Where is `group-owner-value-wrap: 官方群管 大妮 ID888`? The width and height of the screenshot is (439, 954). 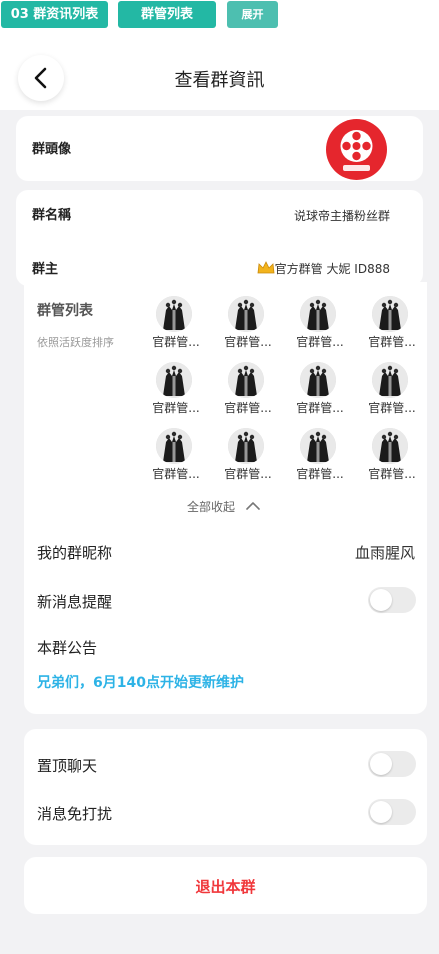
group-owner-value-wrap: 官方群管 大妮 ID888 is located at coordinates (323, 268).